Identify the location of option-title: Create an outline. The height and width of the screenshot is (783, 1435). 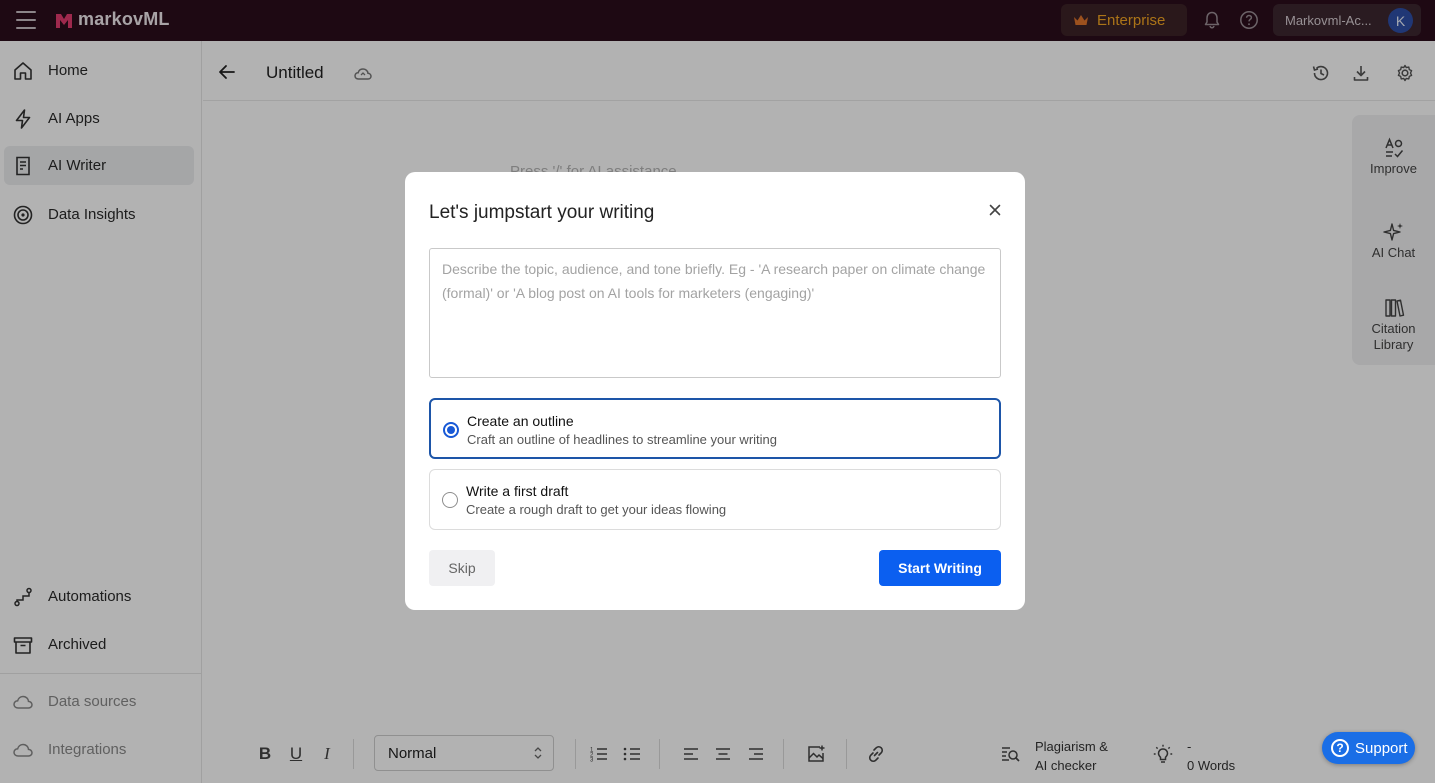
(520, 421).